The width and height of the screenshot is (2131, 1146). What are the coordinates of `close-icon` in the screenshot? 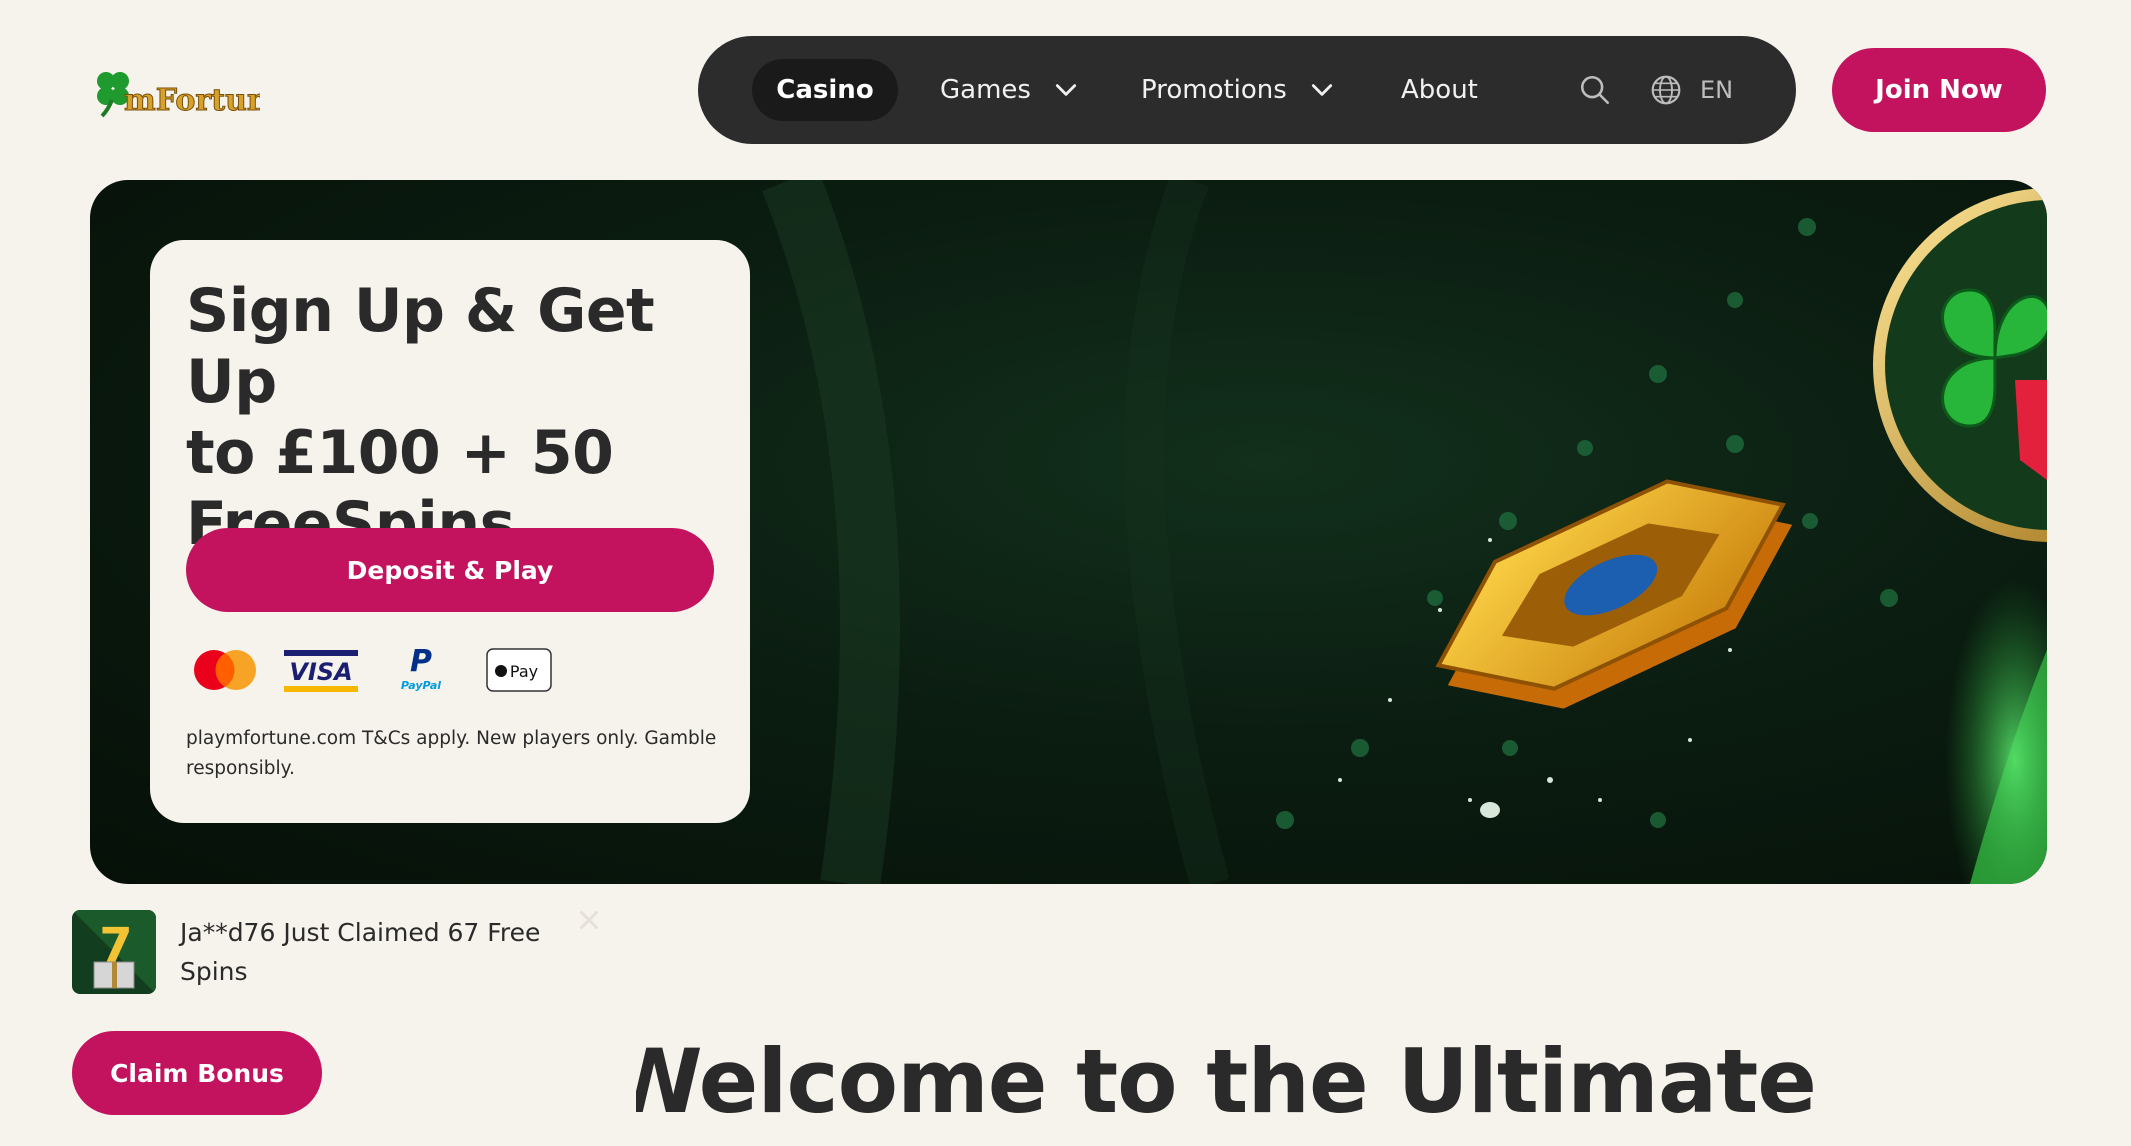 It's located at (589, 920).